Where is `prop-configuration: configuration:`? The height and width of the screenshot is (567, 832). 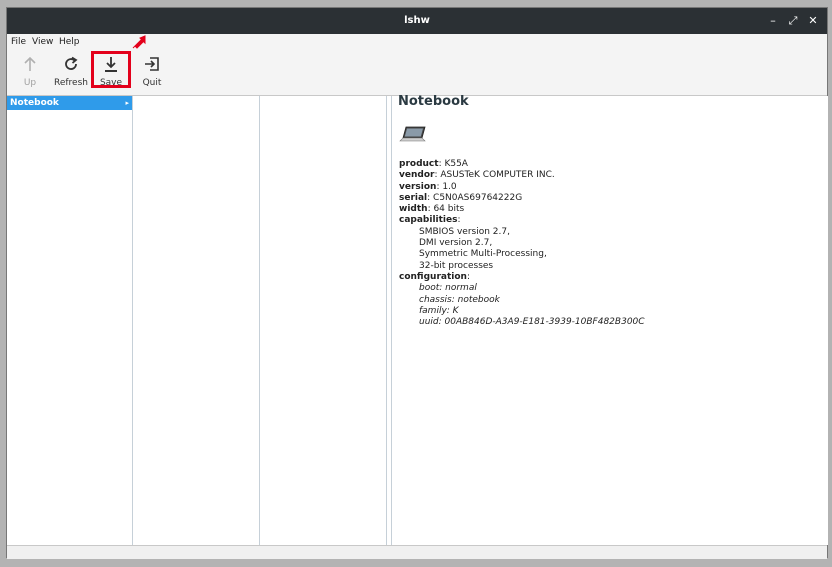 prop-configuration: configuration: is located at coordinates (434, 276).